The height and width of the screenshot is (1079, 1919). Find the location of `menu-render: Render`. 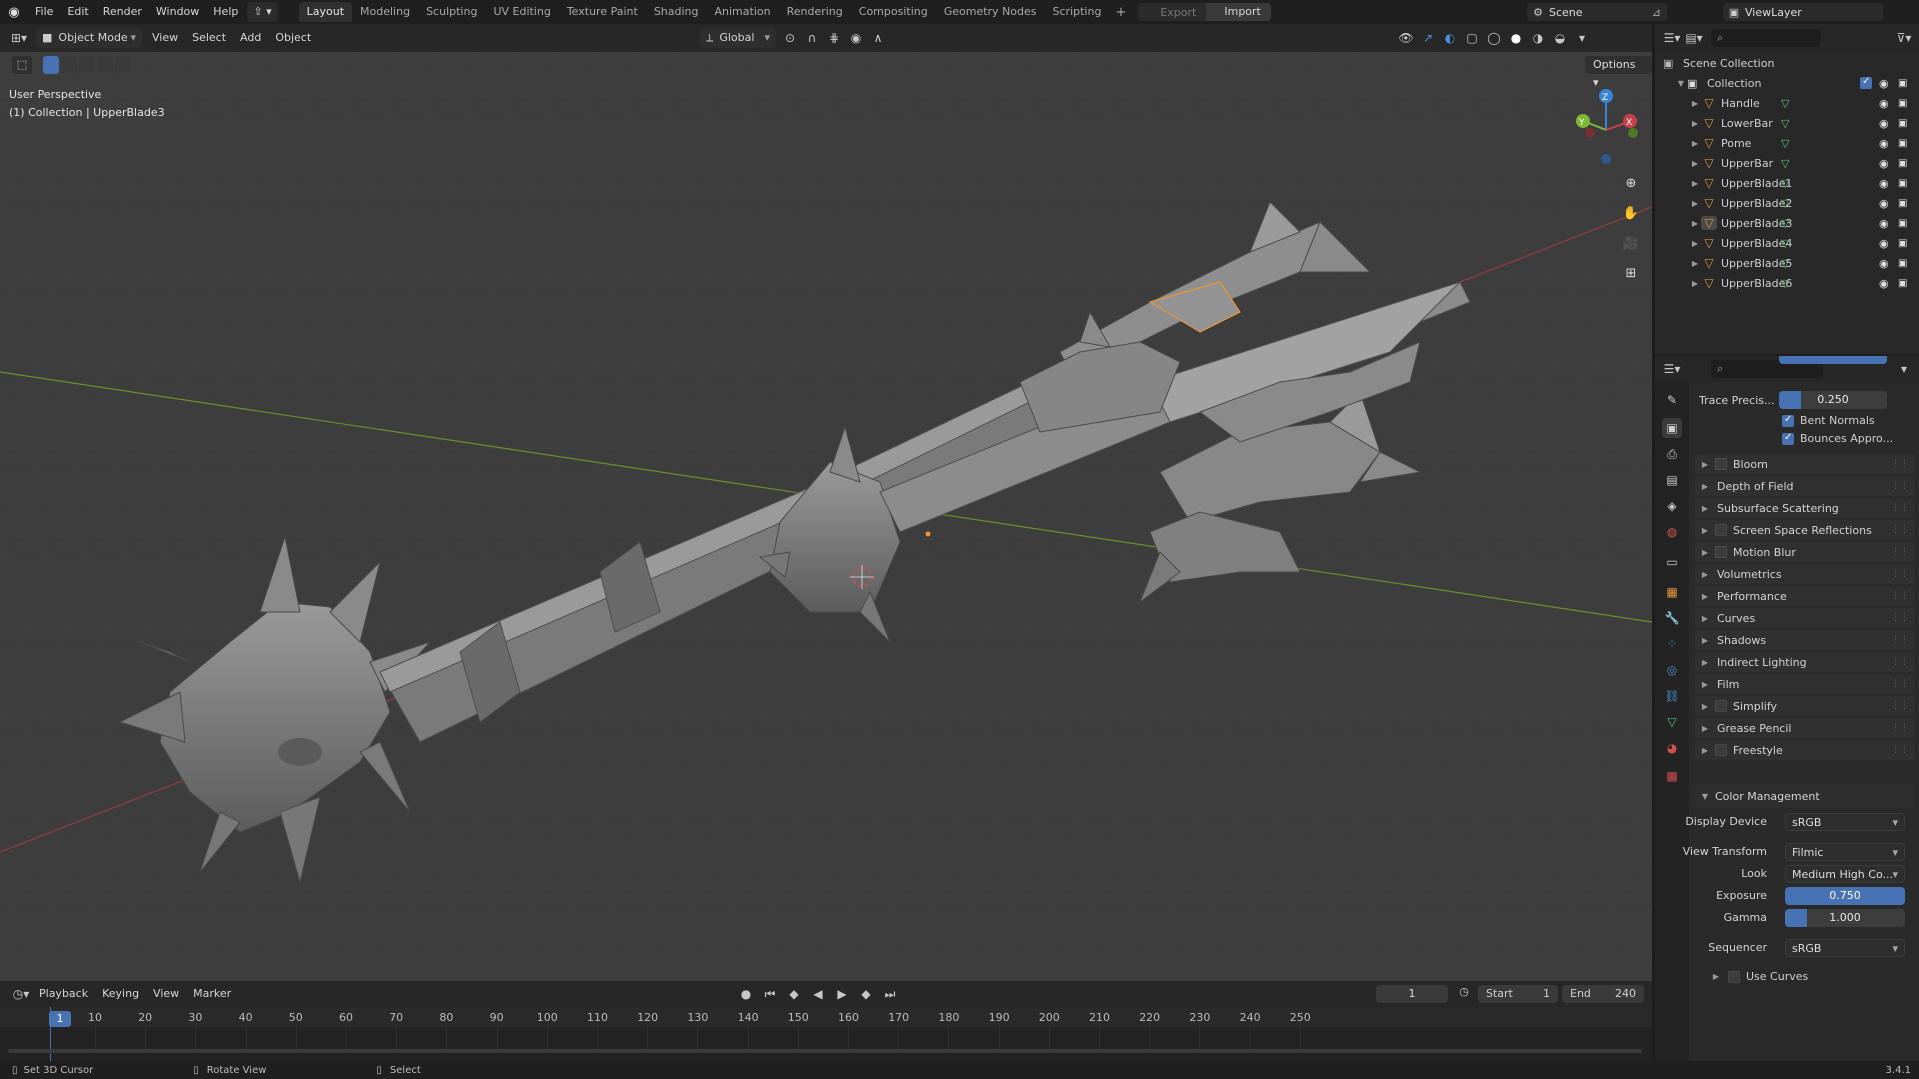

menu-render: Render is located at coordinates (122, 12).